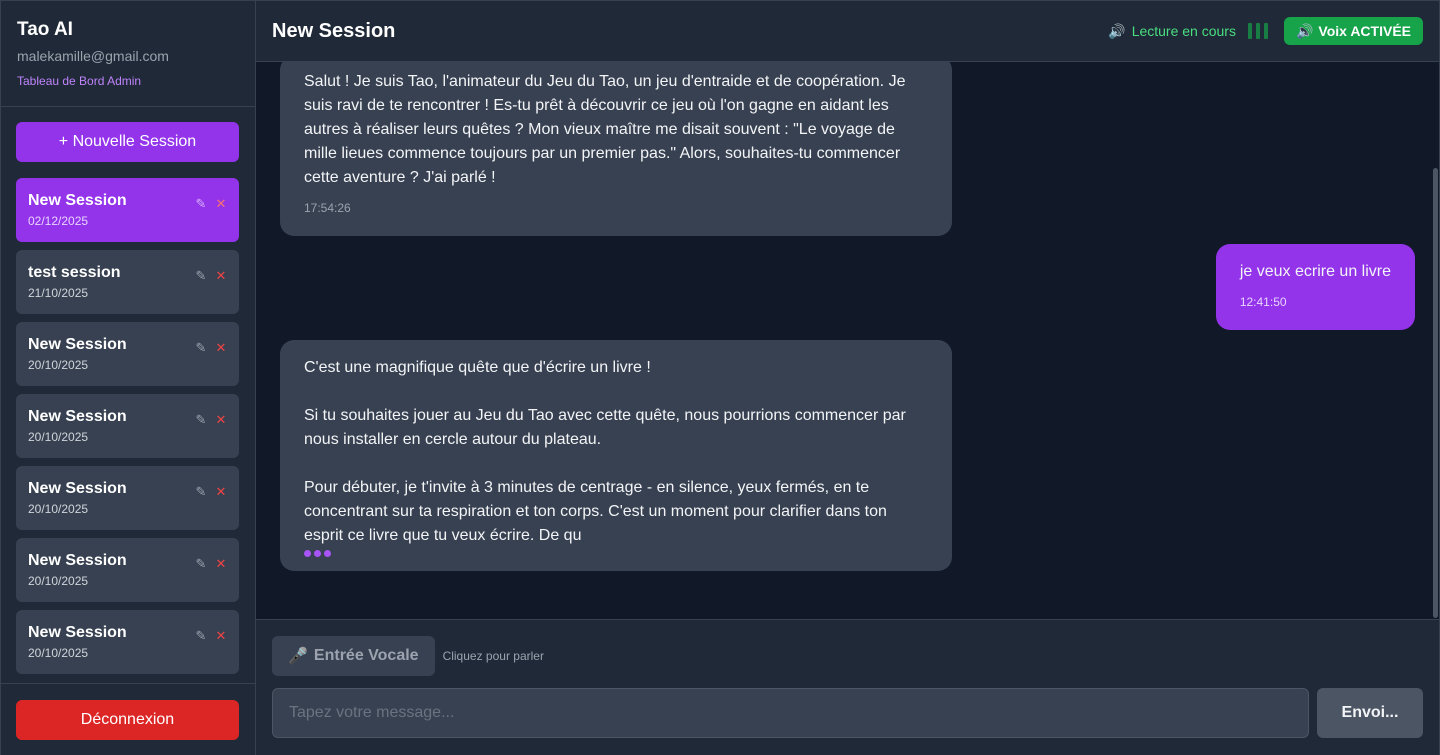  What do you see at coordinates (127, 142) in the screenshot?
I see `new-session-button: + Nouvelle Session` at bounding box center [127, 142].